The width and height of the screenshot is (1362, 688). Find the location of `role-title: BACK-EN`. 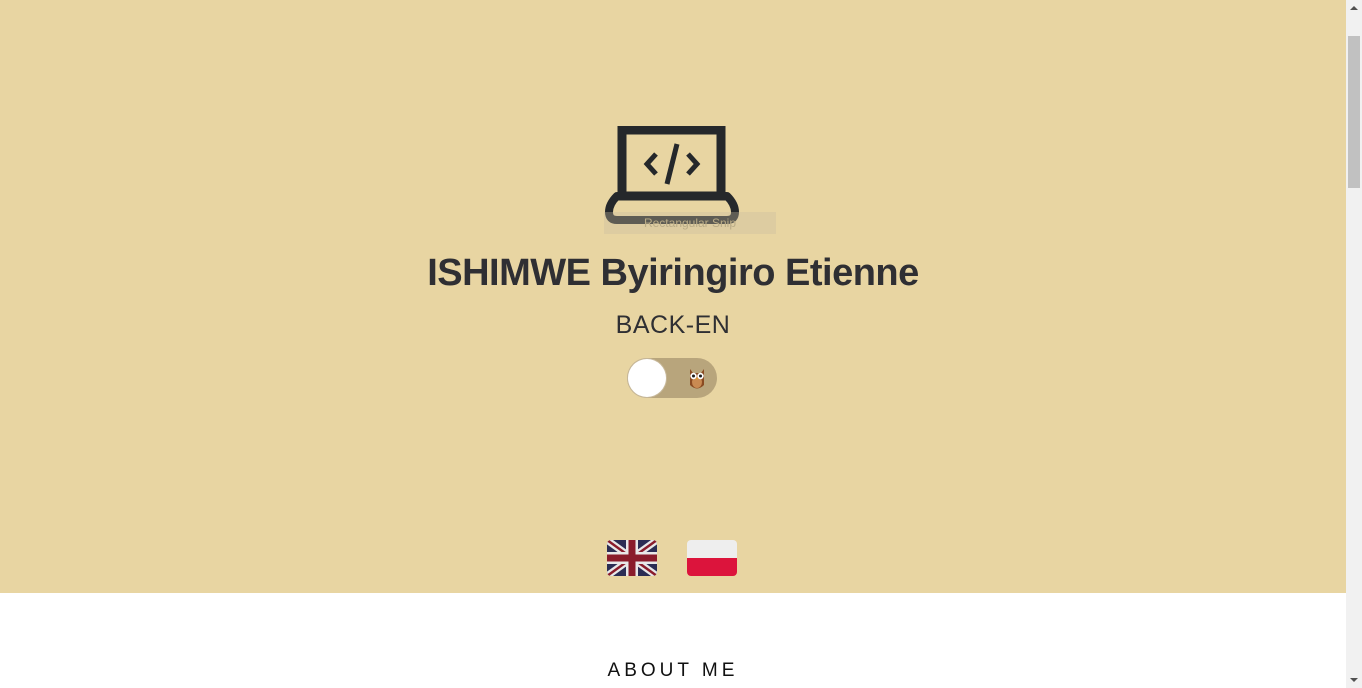

role-title: BACK-EN is located at coordinates (673, 325).